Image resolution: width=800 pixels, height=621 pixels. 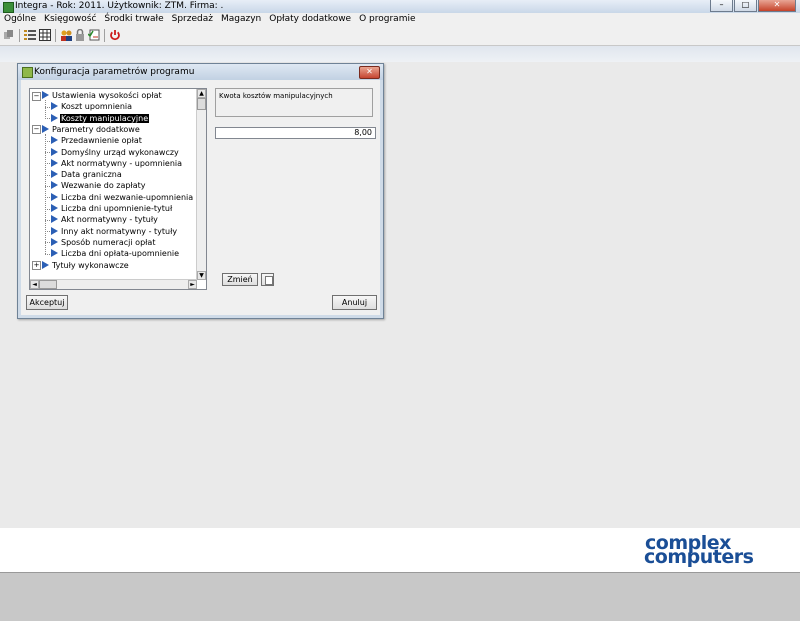 I want to click on checklist-icon, so click(x=93, y=35).